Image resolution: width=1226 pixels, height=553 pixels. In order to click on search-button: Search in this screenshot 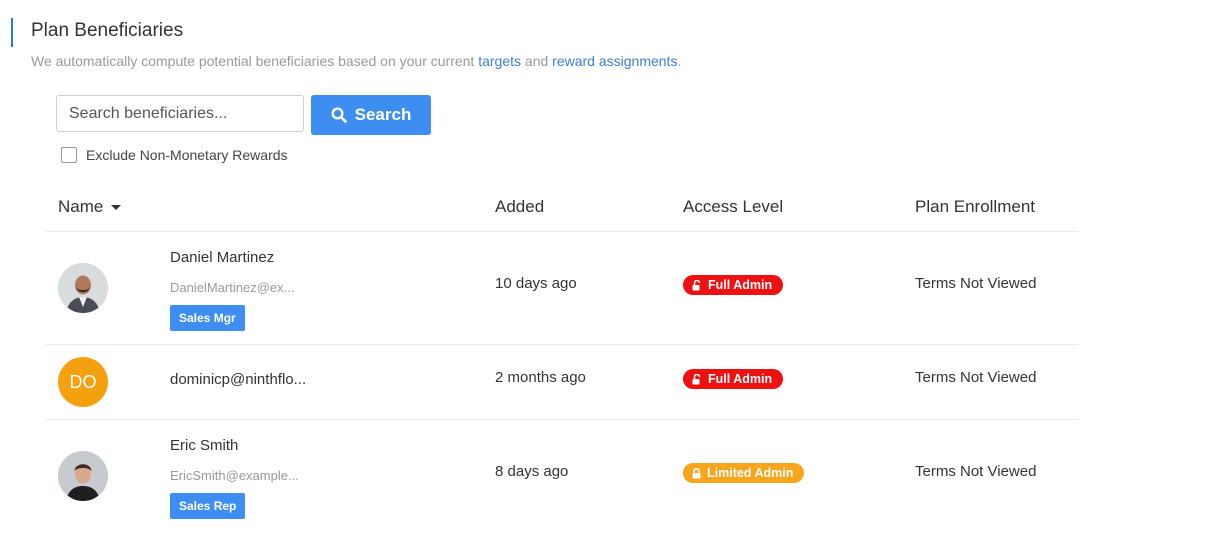, I will do `click(371, 115)`.